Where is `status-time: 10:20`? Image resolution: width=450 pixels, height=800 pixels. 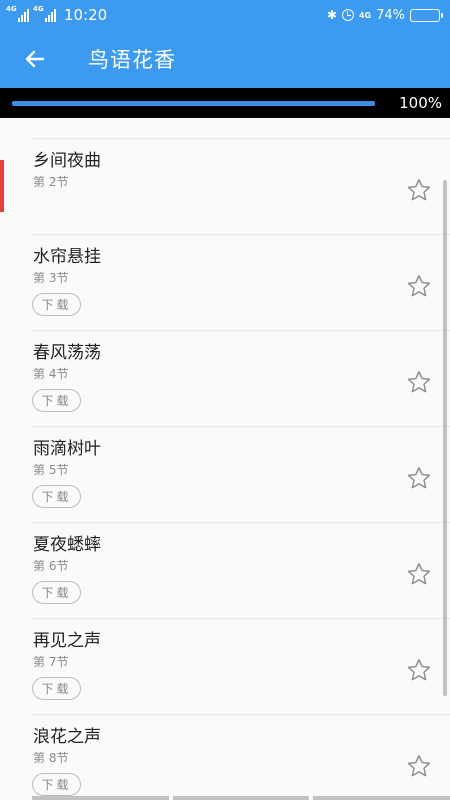
status-time: 10:20 is located at coordinates (86, 15).